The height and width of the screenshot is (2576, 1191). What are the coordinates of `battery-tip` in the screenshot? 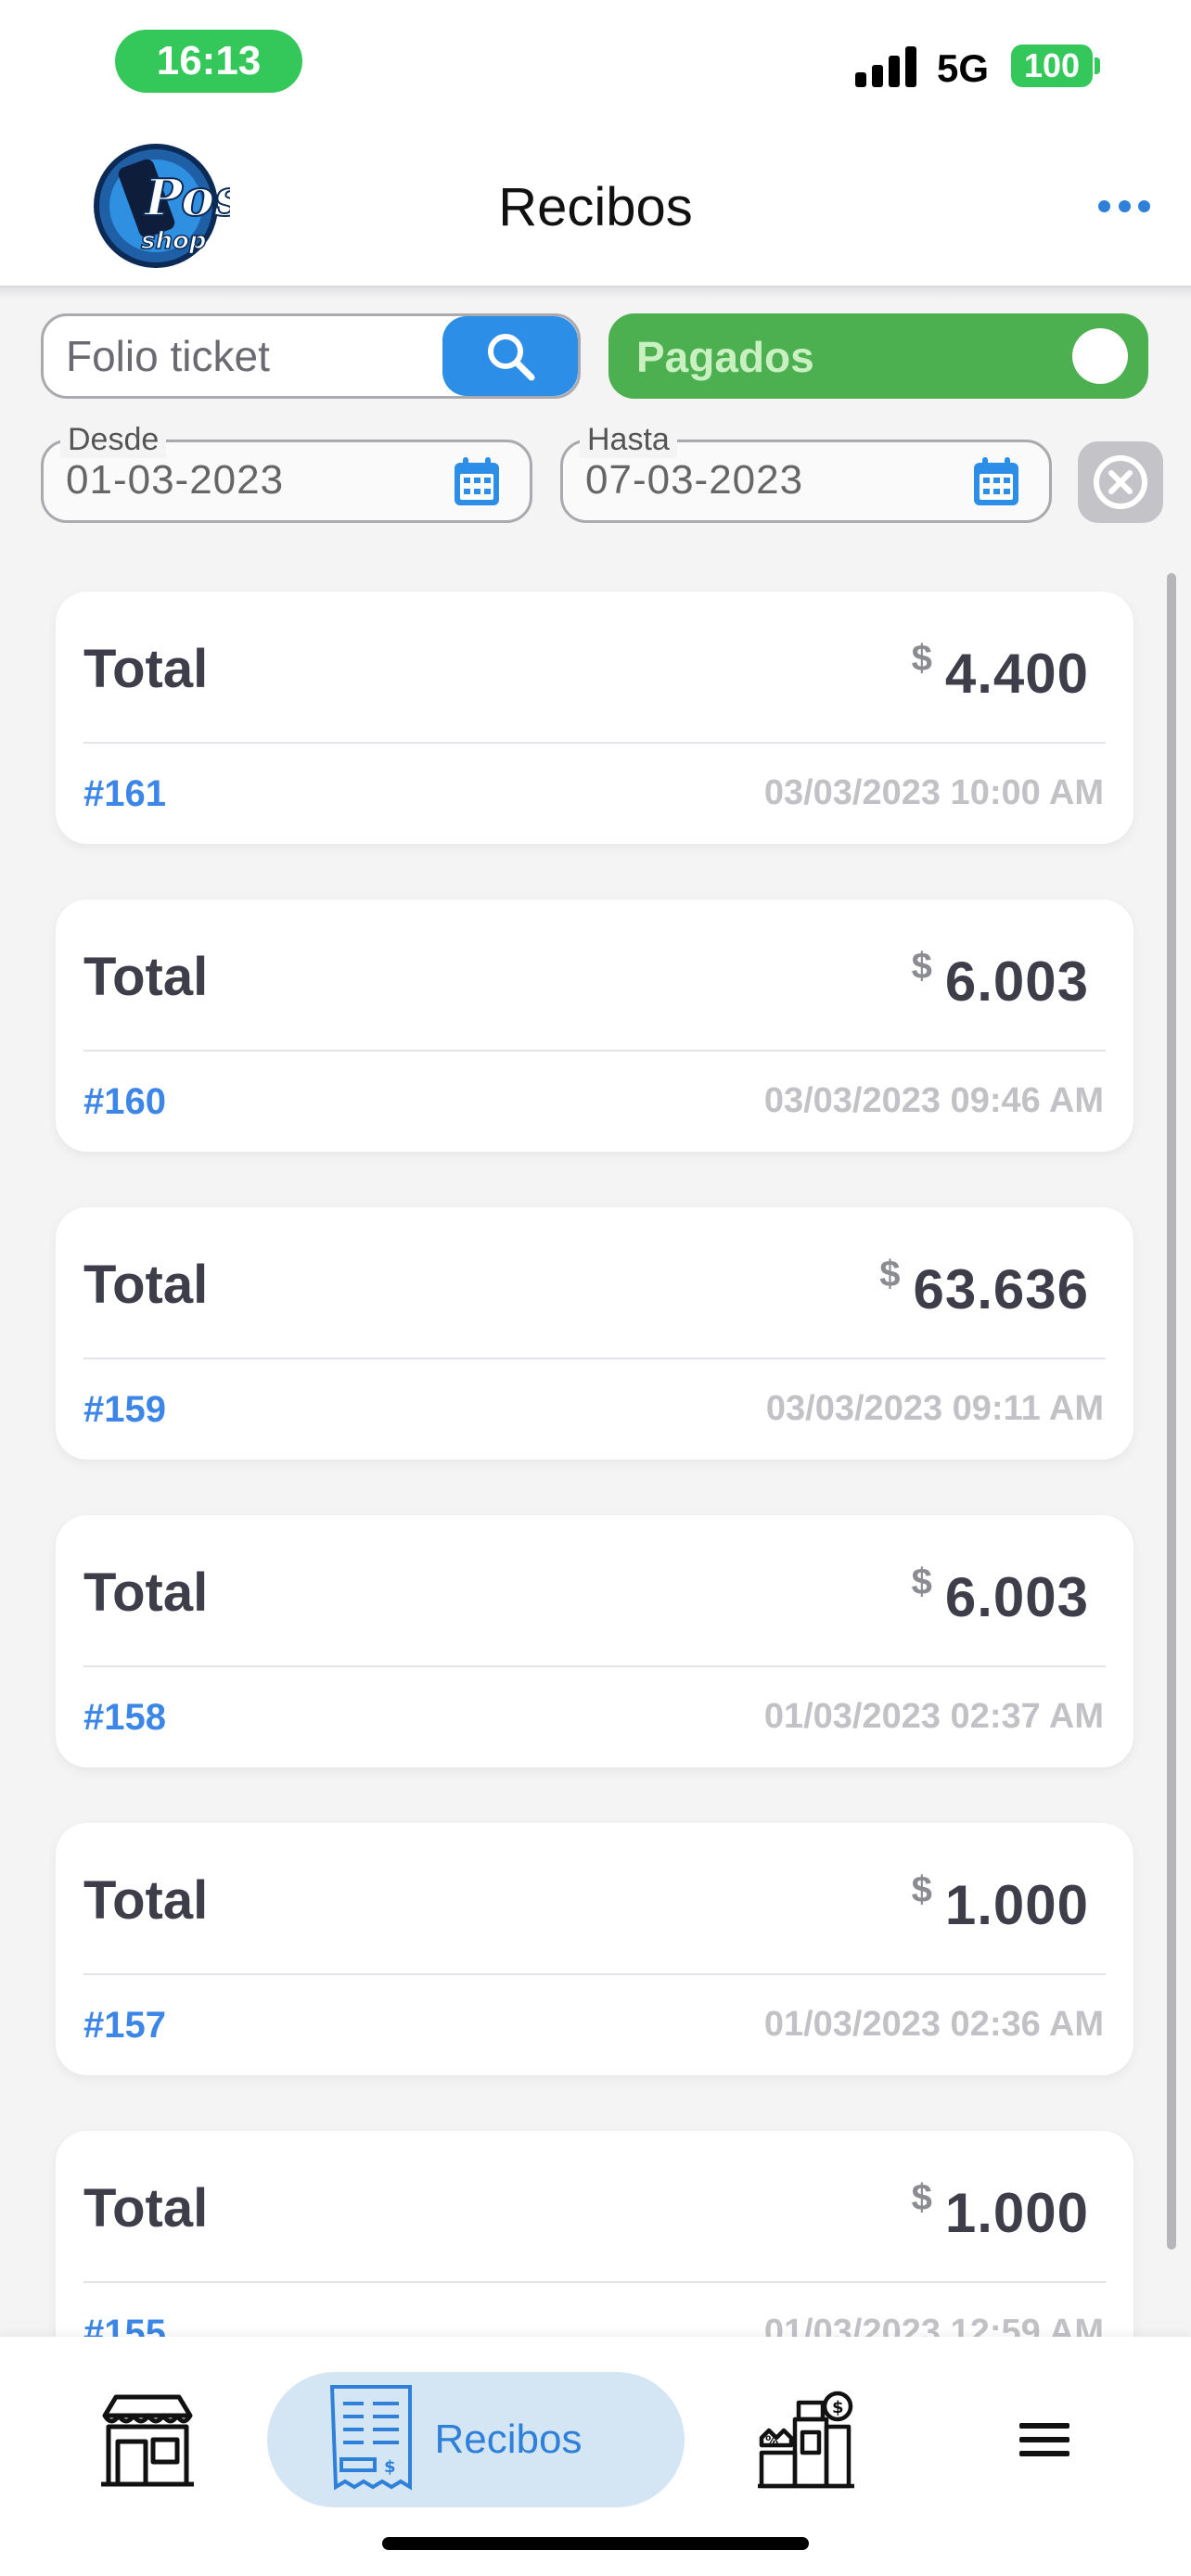 It's located at (1097, 66).